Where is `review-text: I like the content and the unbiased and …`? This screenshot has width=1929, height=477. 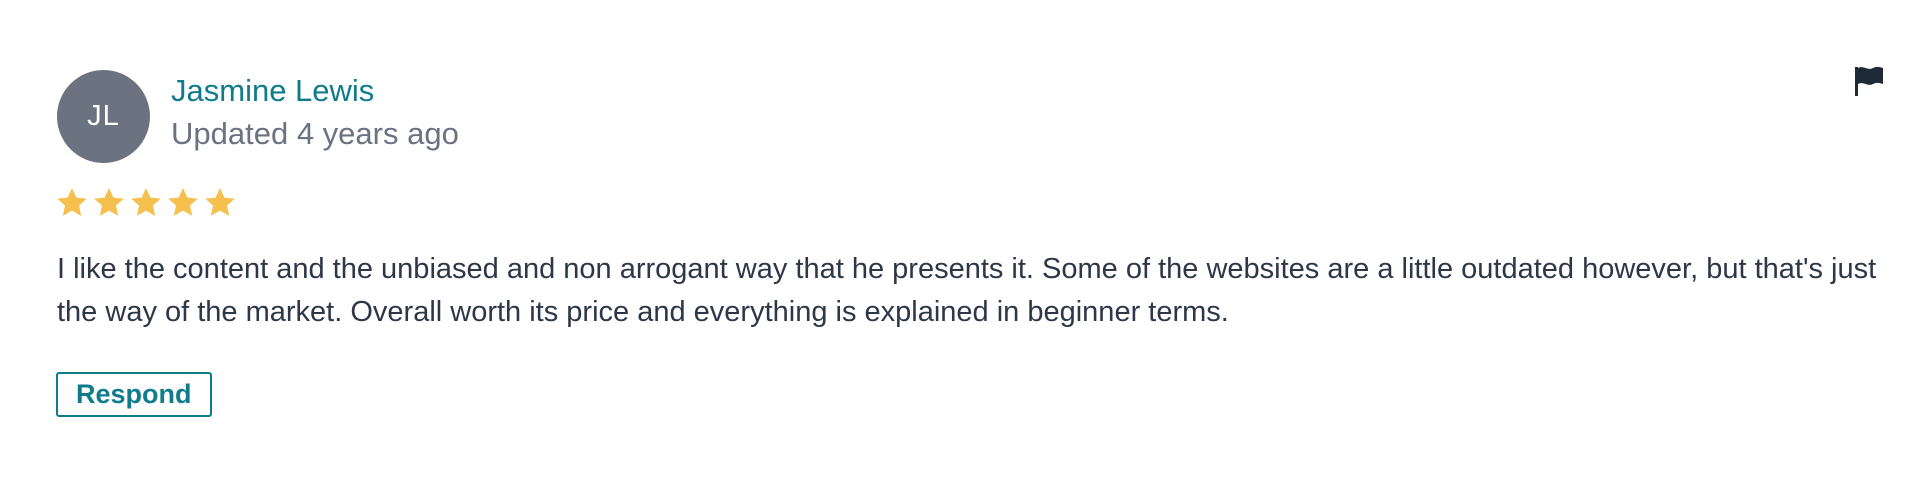
review-text: I like the content and the unbiased and … is located at coordinates (967, 290).